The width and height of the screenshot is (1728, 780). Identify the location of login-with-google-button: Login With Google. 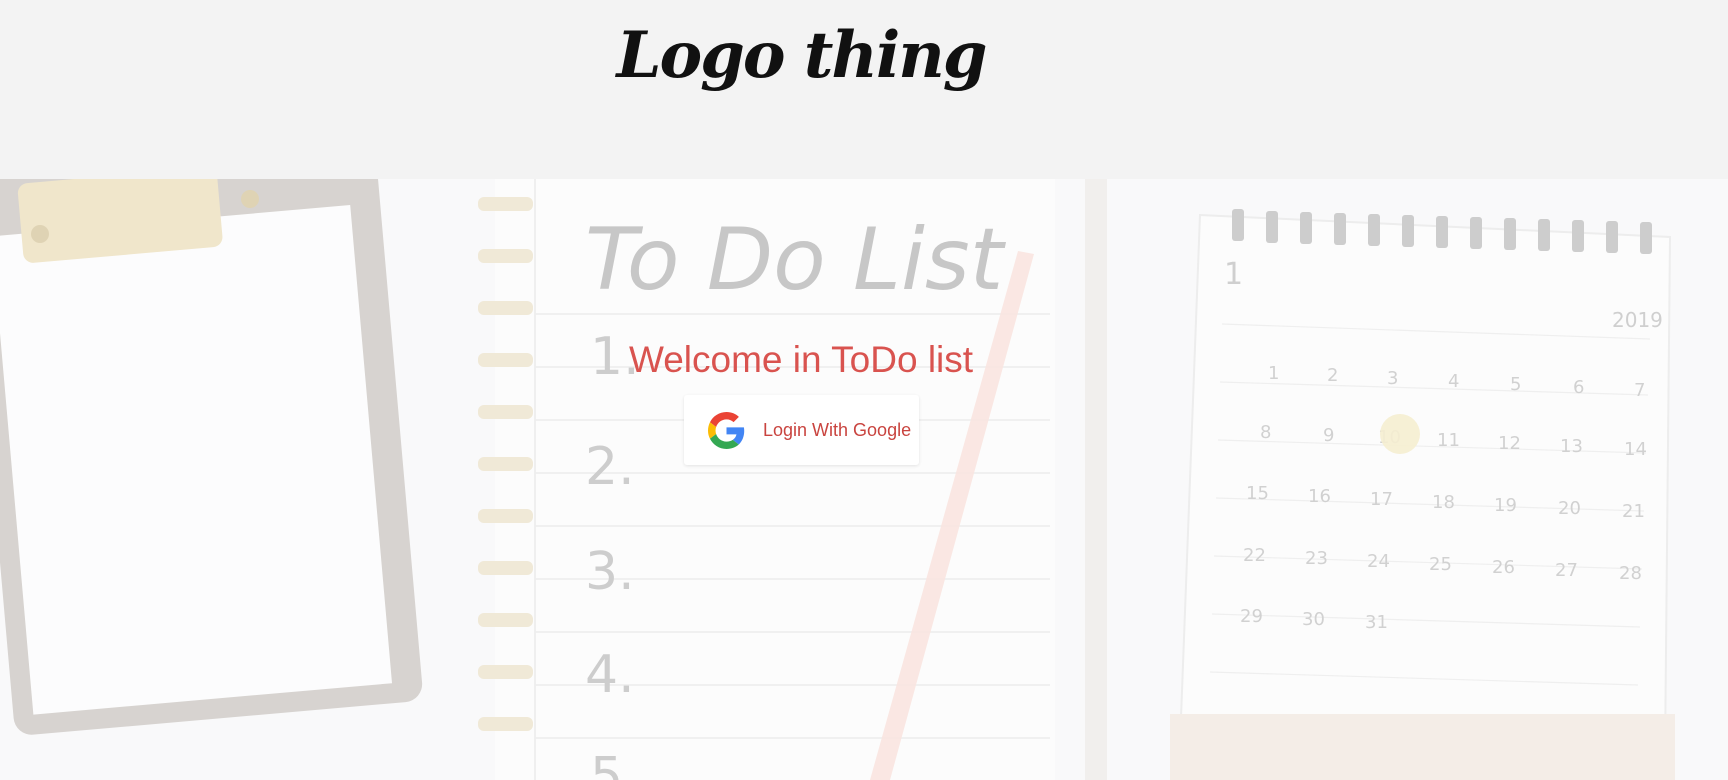
(801, 430).